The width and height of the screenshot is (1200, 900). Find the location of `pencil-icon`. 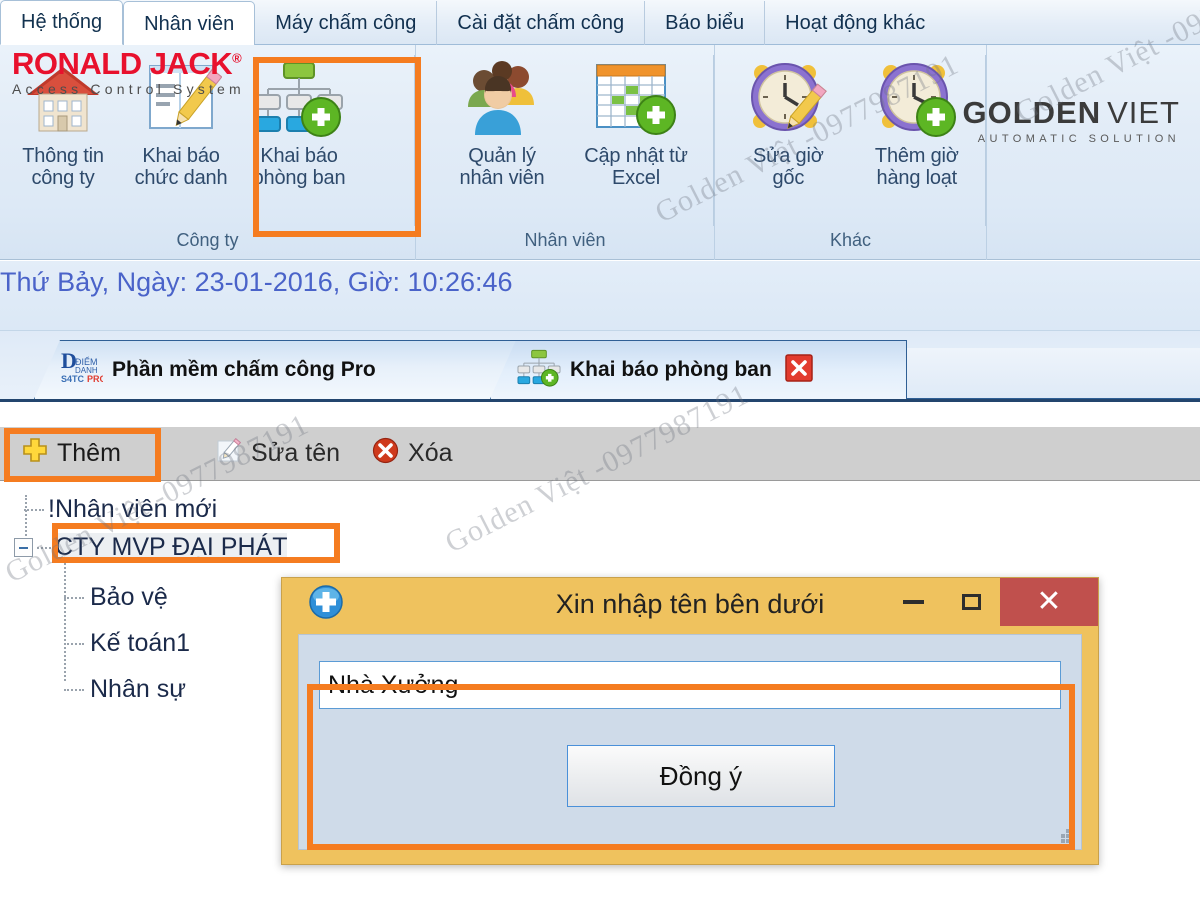

pencil-icon is located at coordinates (229, 453).